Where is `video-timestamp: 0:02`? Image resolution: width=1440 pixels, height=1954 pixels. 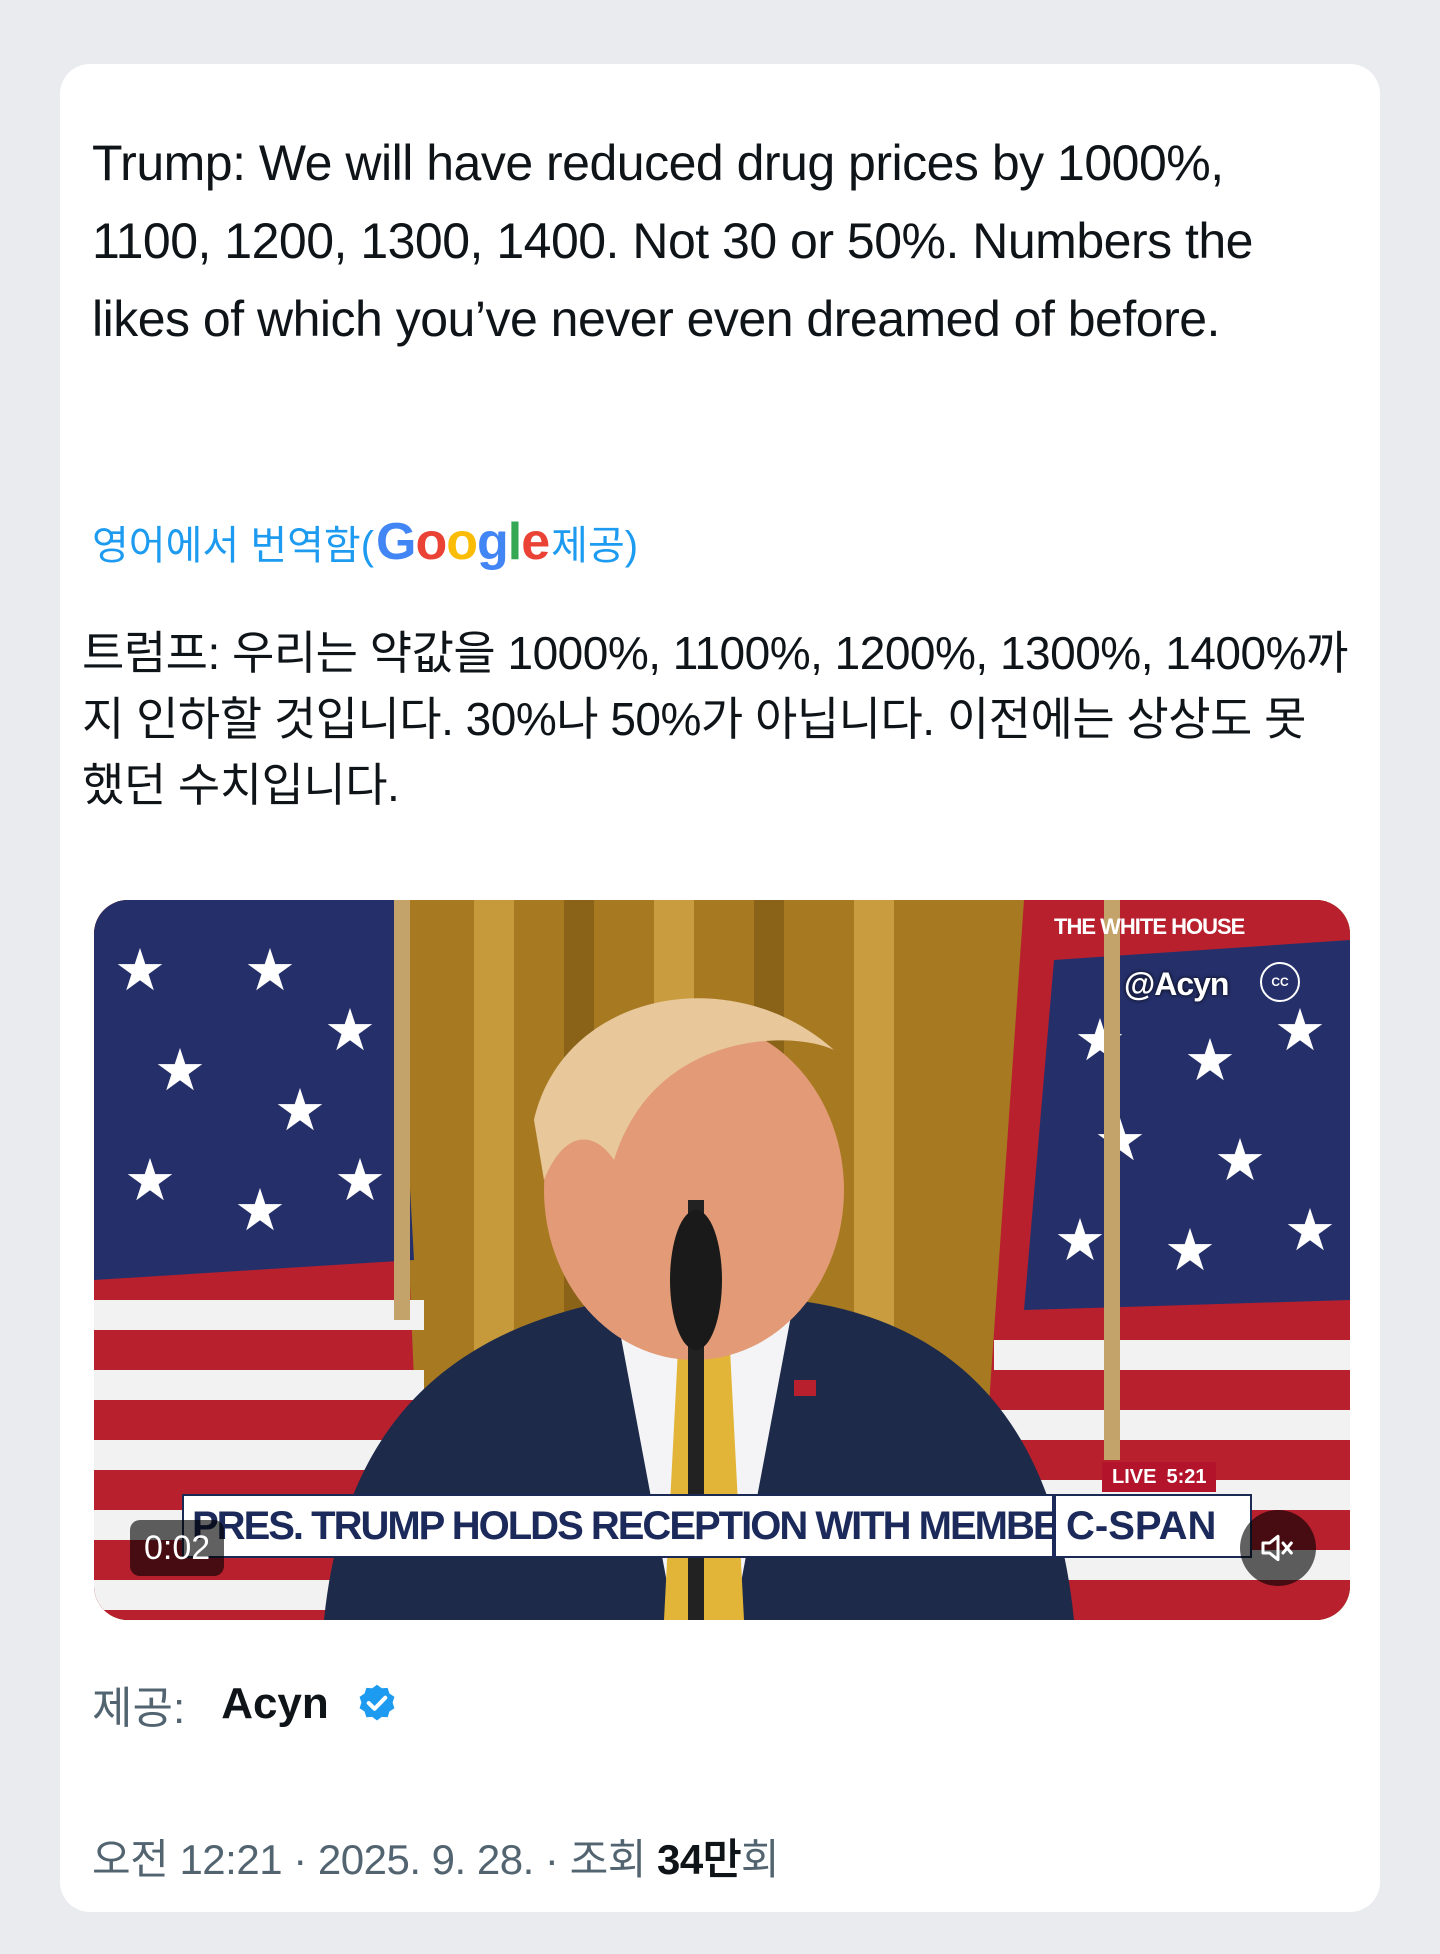 video-timestamp: 0:02 is located at coordinates (177, 1548).